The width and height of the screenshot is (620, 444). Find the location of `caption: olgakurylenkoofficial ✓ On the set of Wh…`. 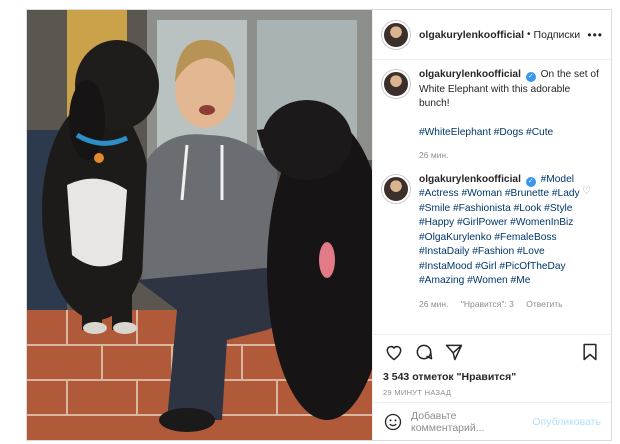

caption: olgakurylenkoofficial ✓ On the set of Wh… is located at coordinates (492, 115).